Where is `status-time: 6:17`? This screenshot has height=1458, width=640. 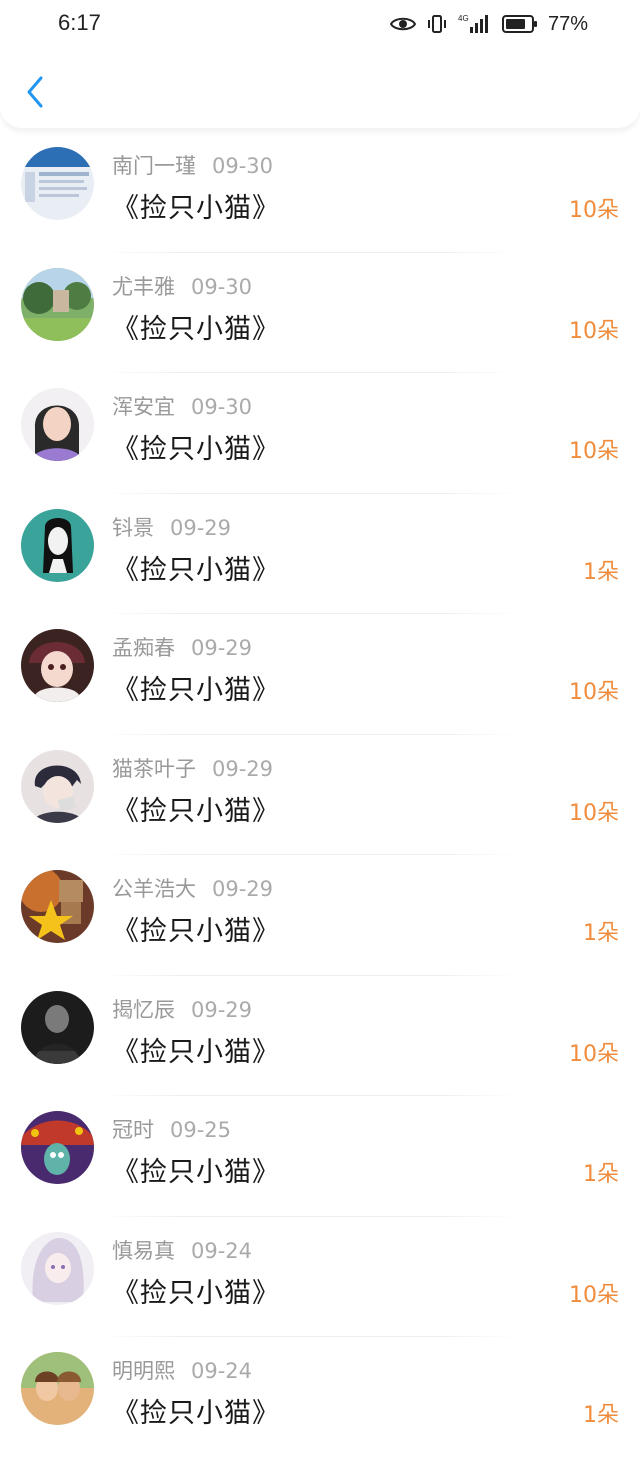
status-time: 6:17 is located at coordinates (79, 22).